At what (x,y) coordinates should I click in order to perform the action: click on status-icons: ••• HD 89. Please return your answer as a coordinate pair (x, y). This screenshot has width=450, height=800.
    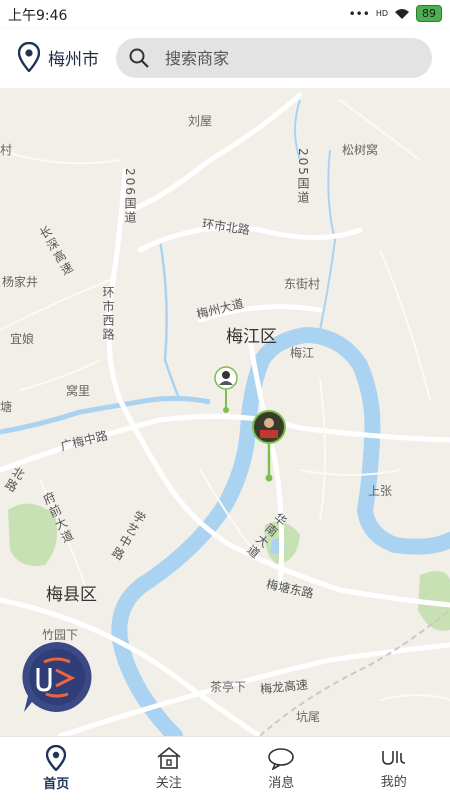
    Looking at the image, I should click on (395, 13).